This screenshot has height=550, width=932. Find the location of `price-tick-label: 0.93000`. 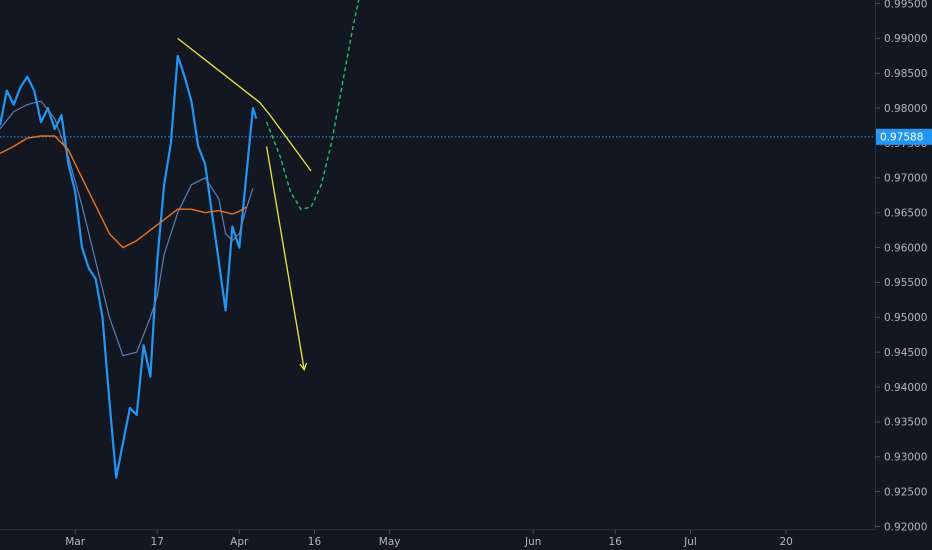

price-tick-label: 0.93000 is located at coordinates (905, 458).